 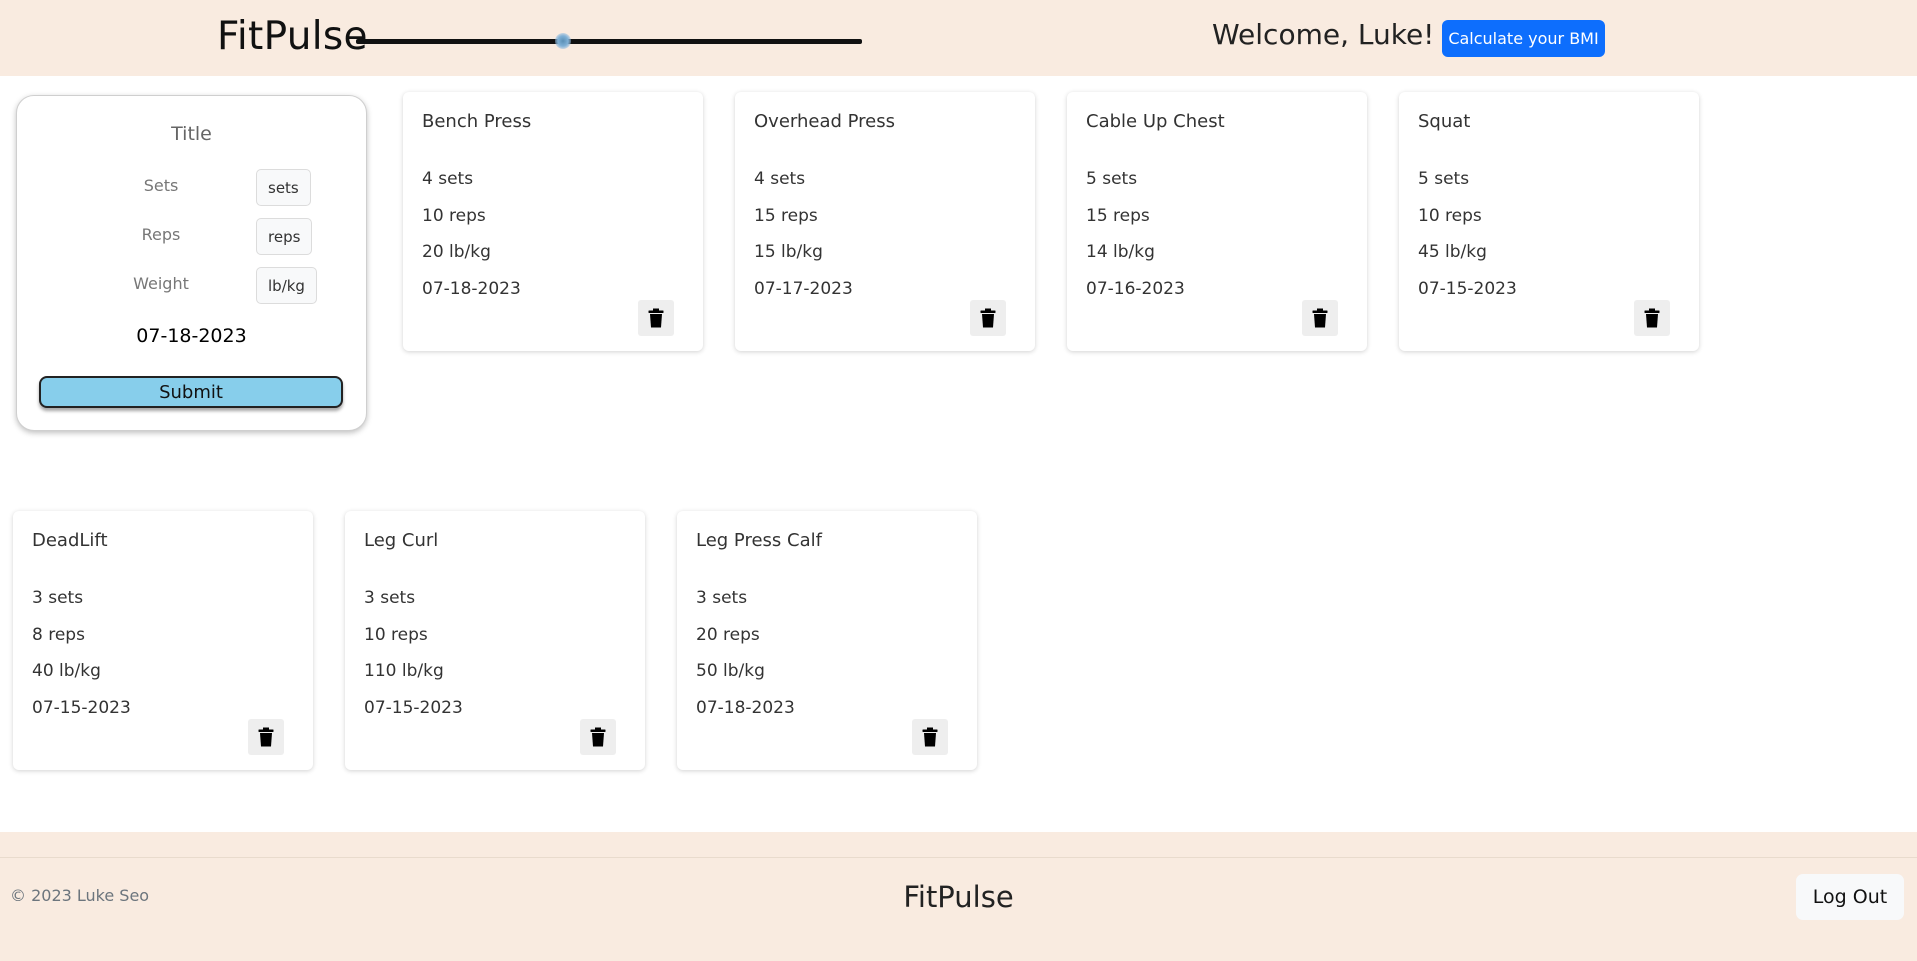 I want to click on workout-reps: 20 reps, so click(x=728, y=635).